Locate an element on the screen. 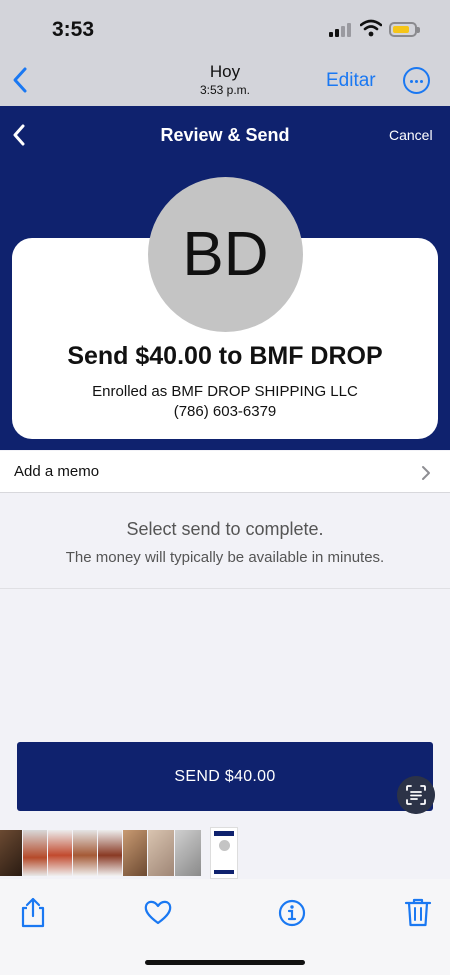 Image resolution: width=450 pixels, height=975 pixels. wifi-icon is located at coordinates (371, 28).